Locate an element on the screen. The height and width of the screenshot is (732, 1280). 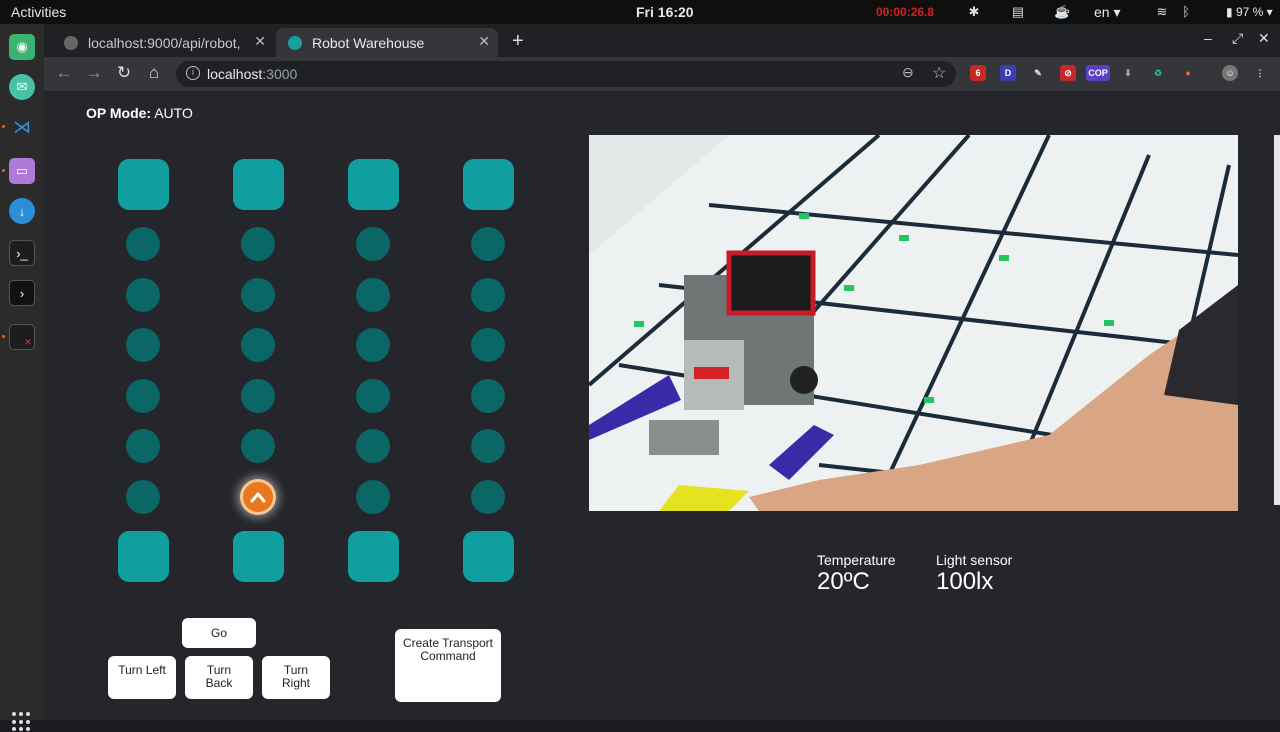
url-host: localhost is located at coordinates (235, 74).